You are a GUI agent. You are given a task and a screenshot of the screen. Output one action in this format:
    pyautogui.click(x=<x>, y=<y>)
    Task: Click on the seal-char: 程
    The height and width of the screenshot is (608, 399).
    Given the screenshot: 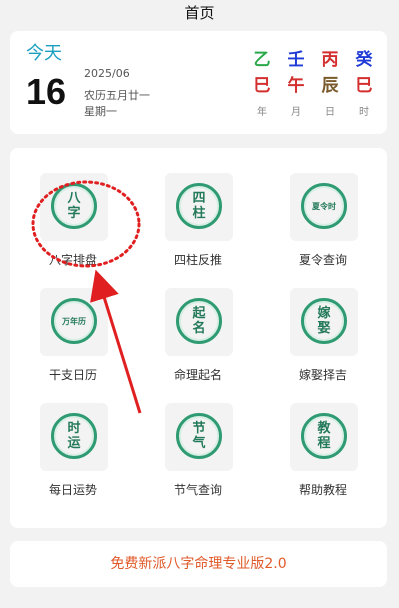 What is the action you would take?
    pyautogui.click(x=324, y=443)
    